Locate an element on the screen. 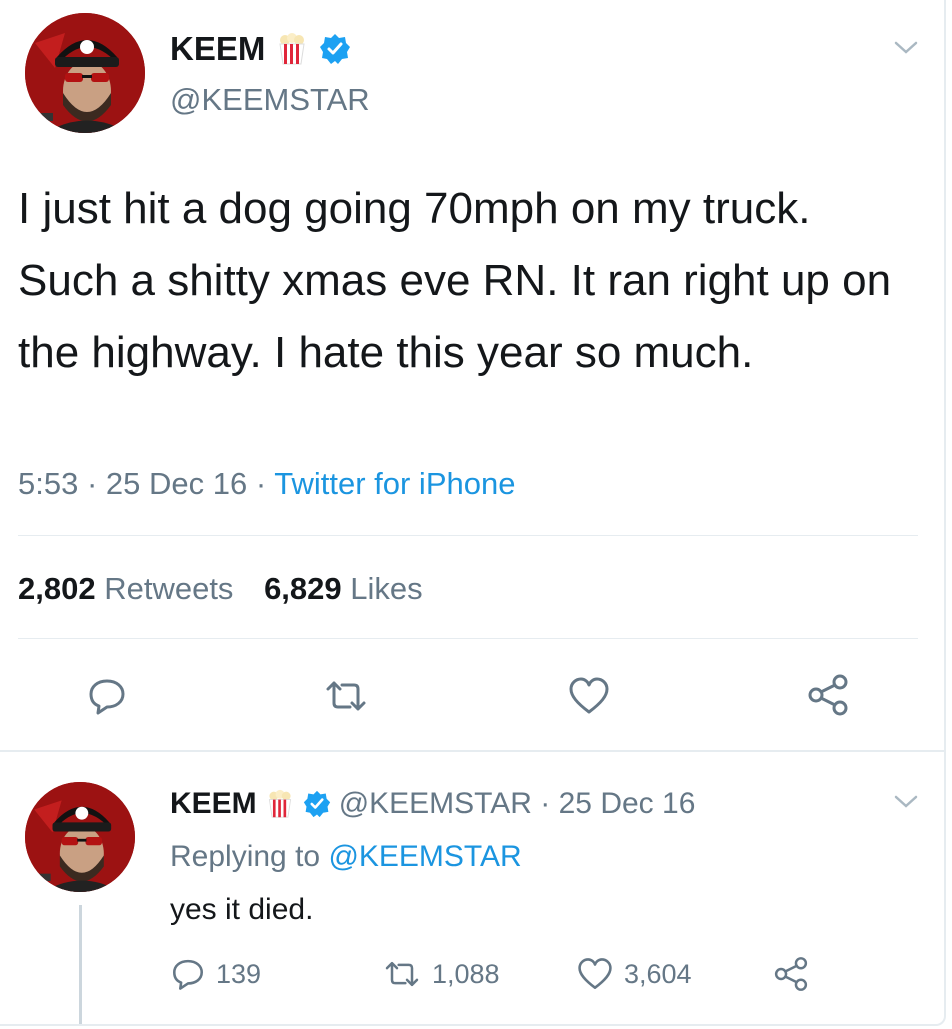  replying-to: Replying to @KEEMSTAR is located at coordinates (346, 857).